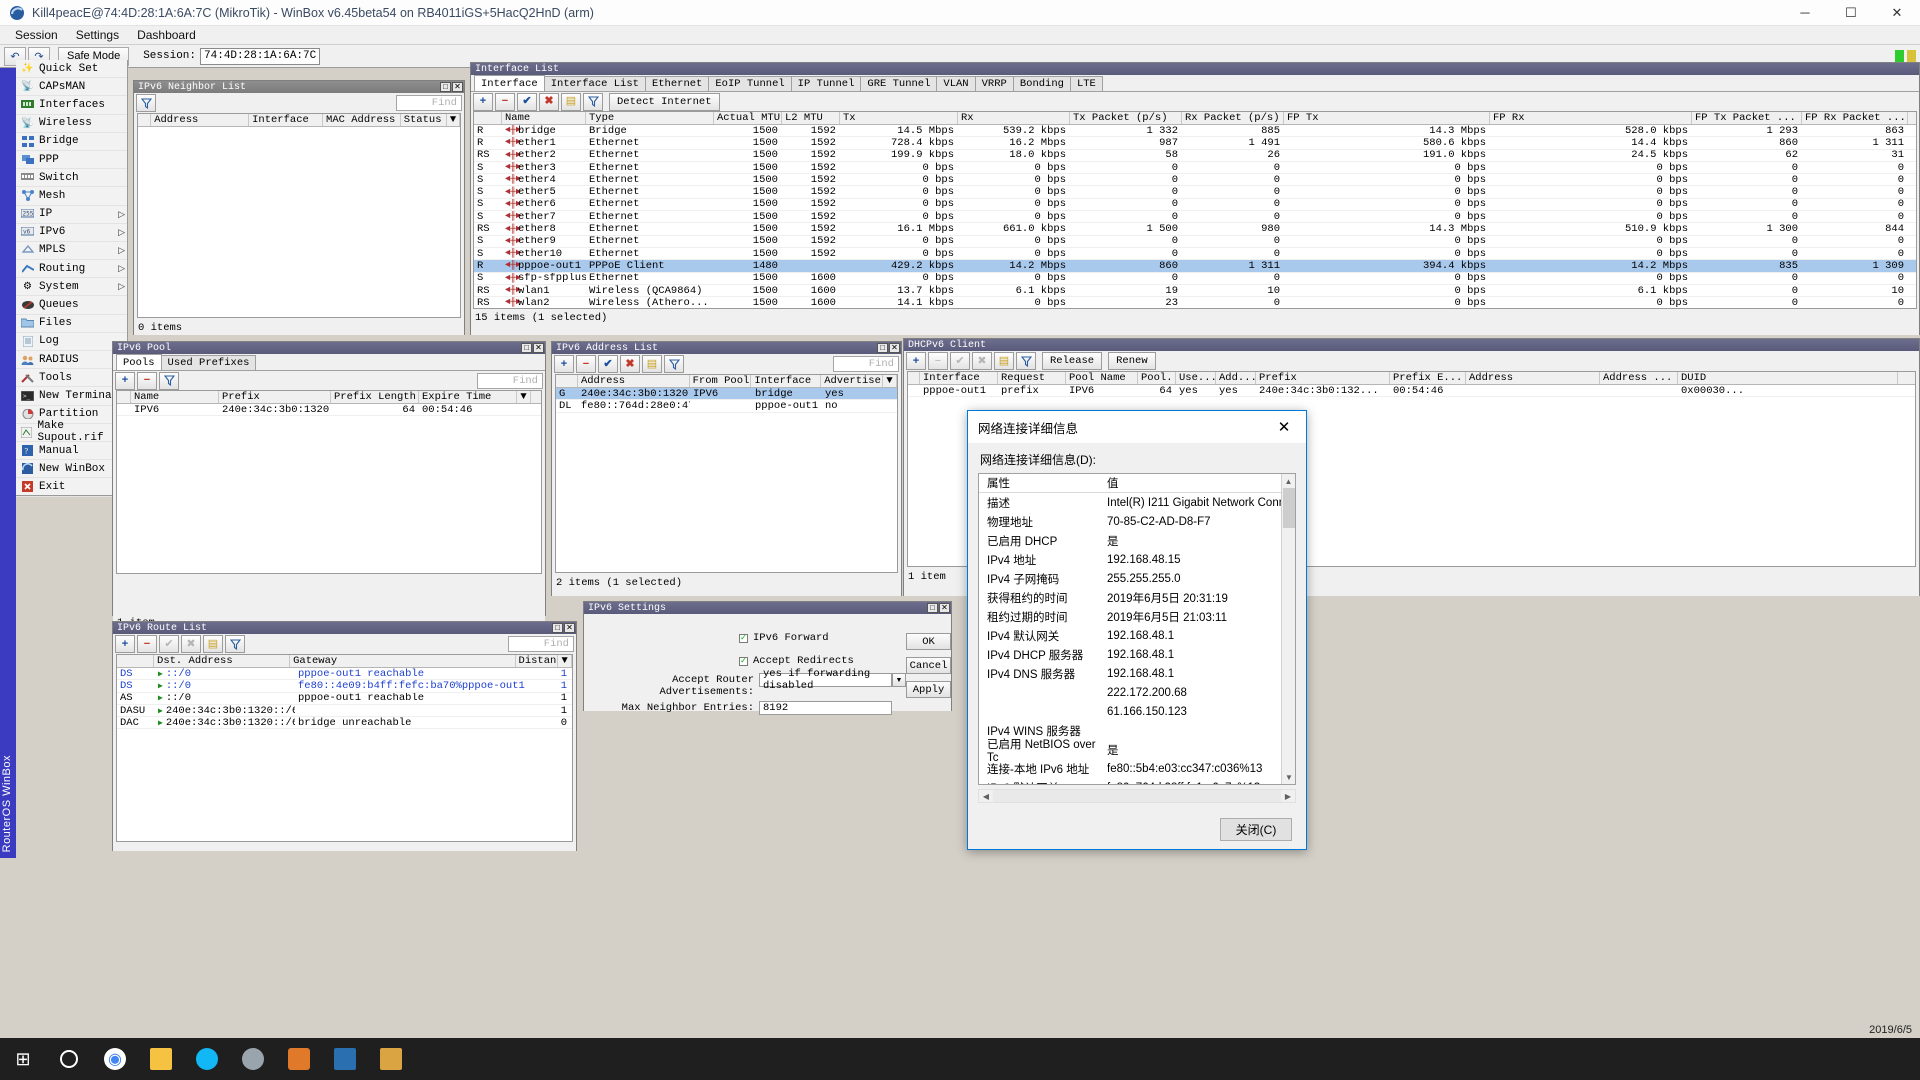 Image resolution: width=1920 pixels, height=1080 pixels. What do you see at coordinates (1533, 378) in the screenshot?
I see `col-address: Address` at bounding box center [1533, 378].